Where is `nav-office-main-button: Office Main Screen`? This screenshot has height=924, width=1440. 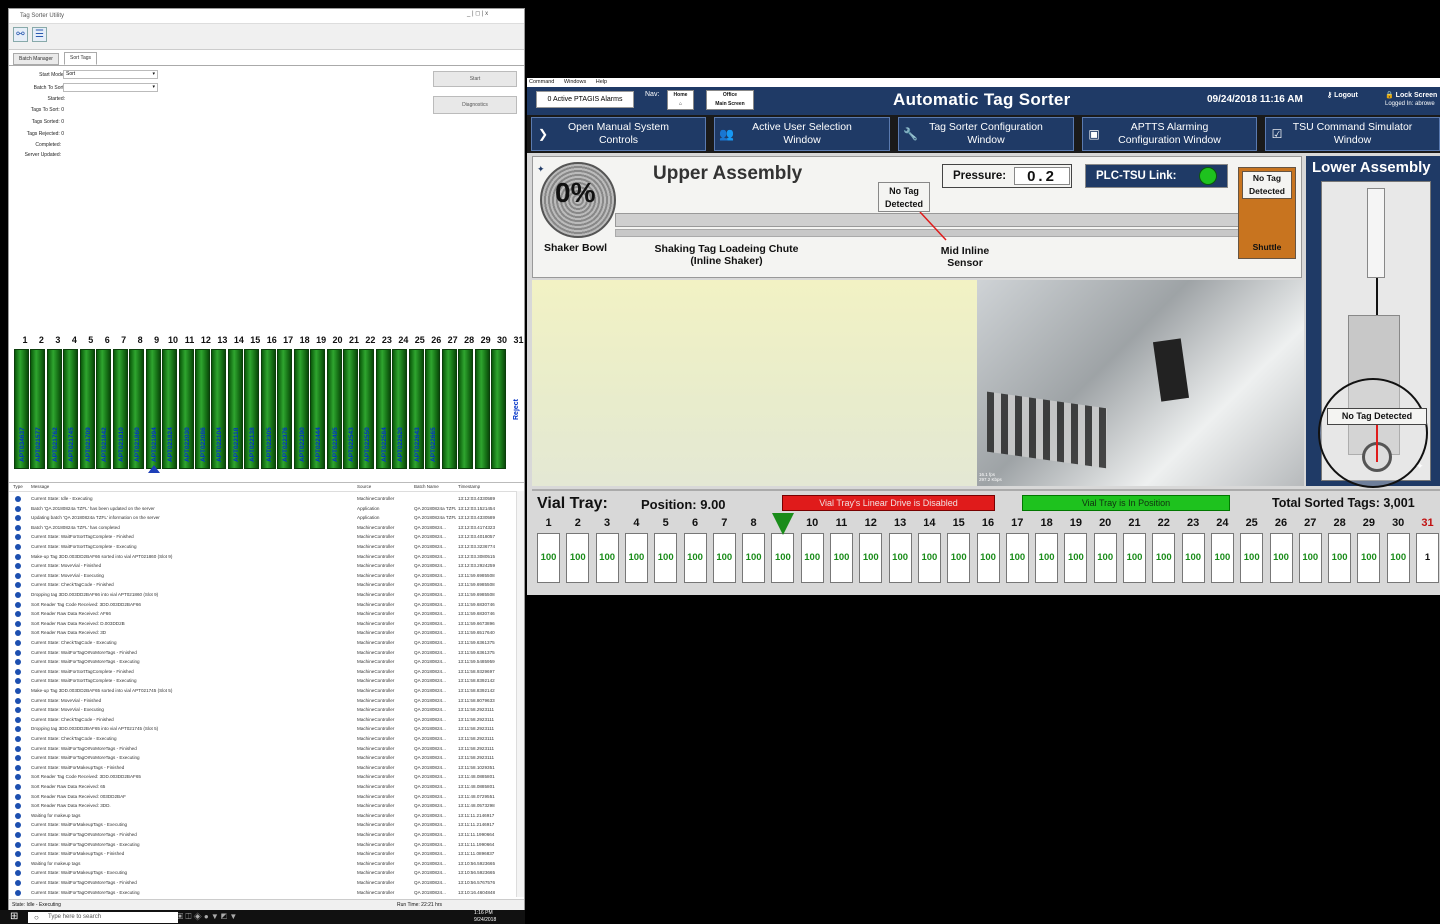 nav-office-main-button: Office Main Screen is located at coordinates (730, 100).